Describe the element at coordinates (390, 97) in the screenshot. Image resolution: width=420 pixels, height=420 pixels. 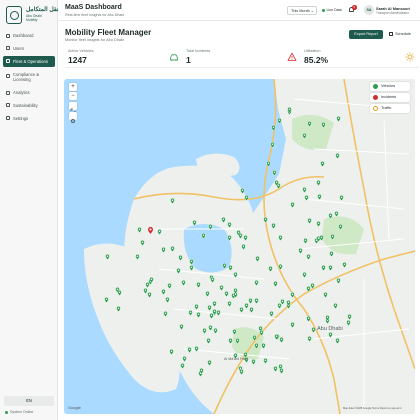
I see `layer-toggle-incidents: Incidents` at that location.